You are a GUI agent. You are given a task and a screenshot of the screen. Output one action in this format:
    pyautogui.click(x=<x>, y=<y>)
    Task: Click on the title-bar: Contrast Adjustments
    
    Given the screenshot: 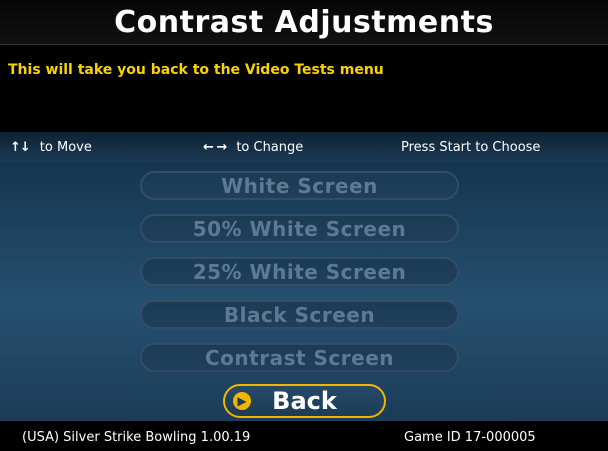 What is the action you would take?
    pyautogui.click(x=304, y=22)
    